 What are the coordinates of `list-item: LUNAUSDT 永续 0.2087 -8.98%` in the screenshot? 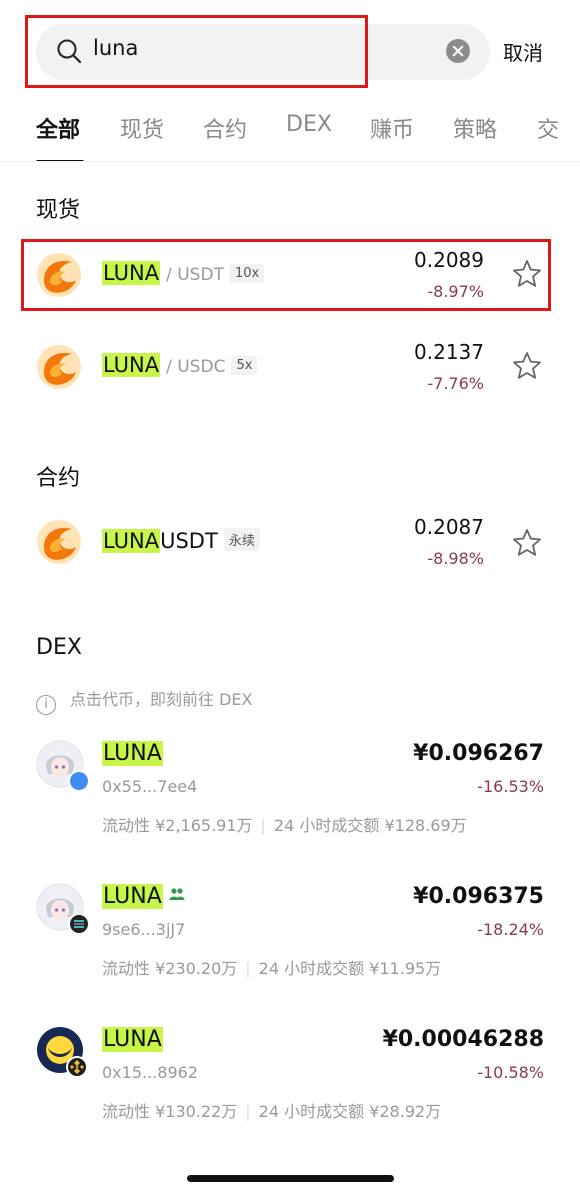 It's located at (290, 543).